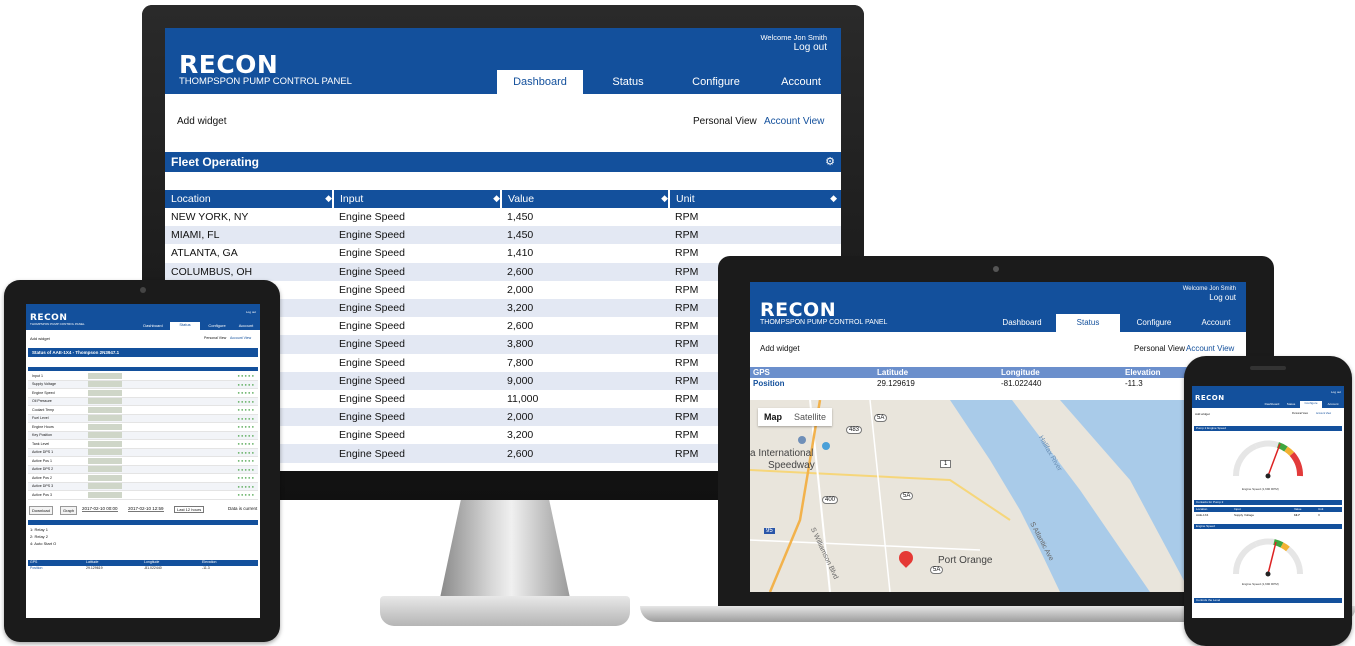 Image resolution: width=1355 pixels, height=646 pixels. Describe the element at coordinates (143, 495) in the screenshot. I see `input-row: Active Pos 3 ● ● ● ● ●` at that location.